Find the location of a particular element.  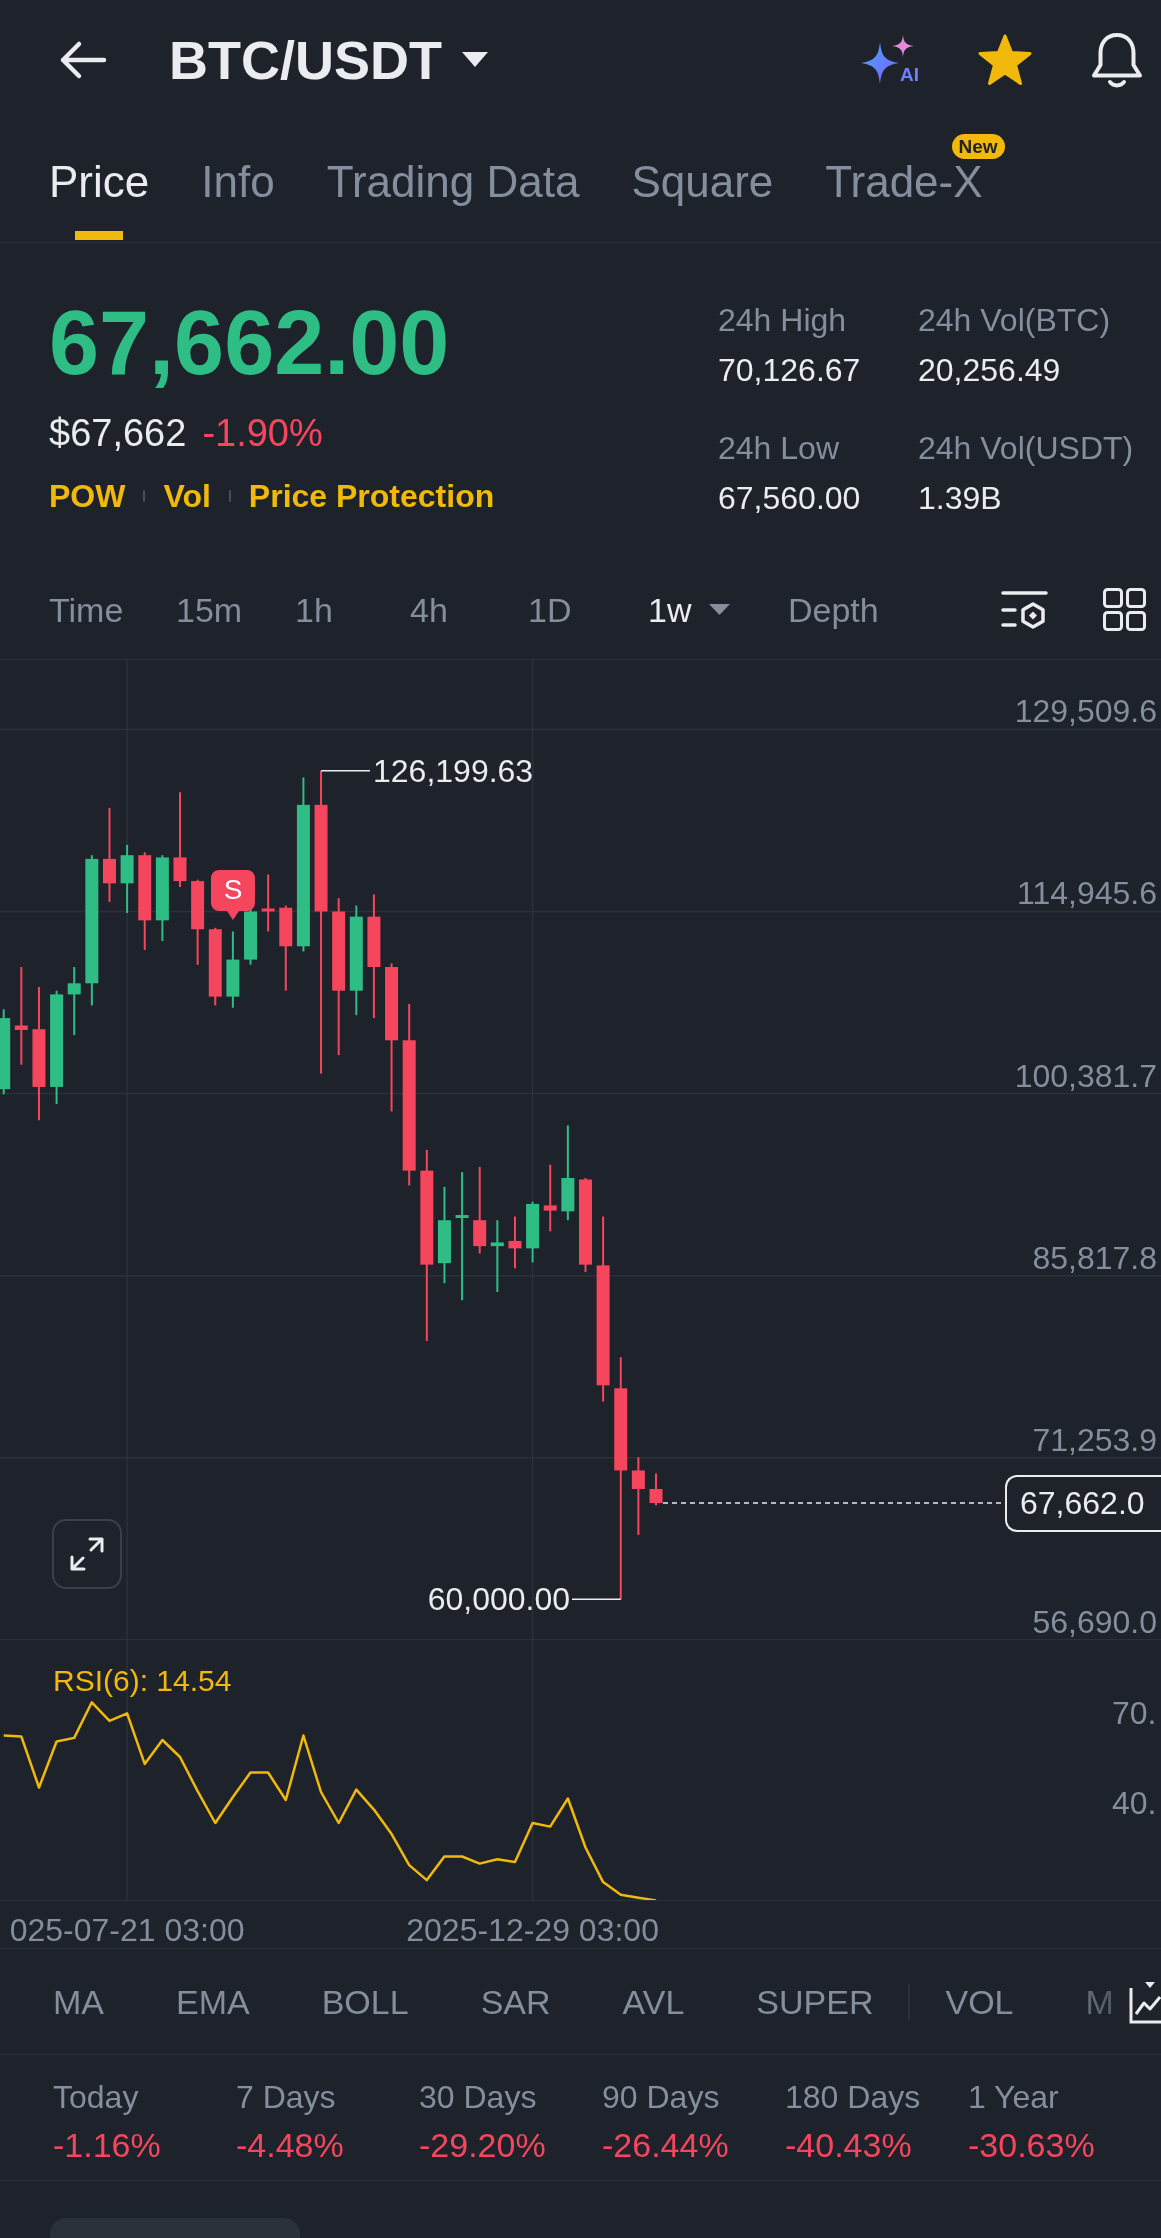

indicator-tab: AVL is located at coordinates (653, 2001).